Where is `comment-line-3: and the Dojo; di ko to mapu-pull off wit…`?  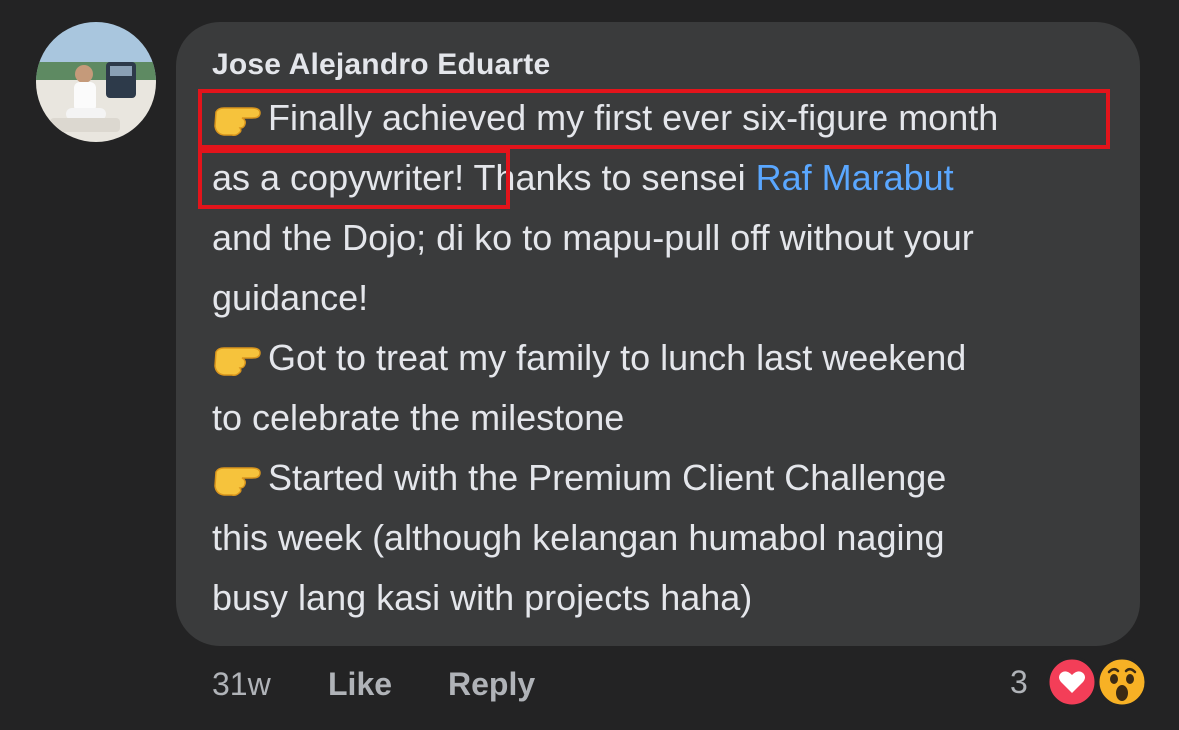
comment-line-3: and the Dojo; di ko to mapu-pull off wit… is located at coordinates (593, 238).